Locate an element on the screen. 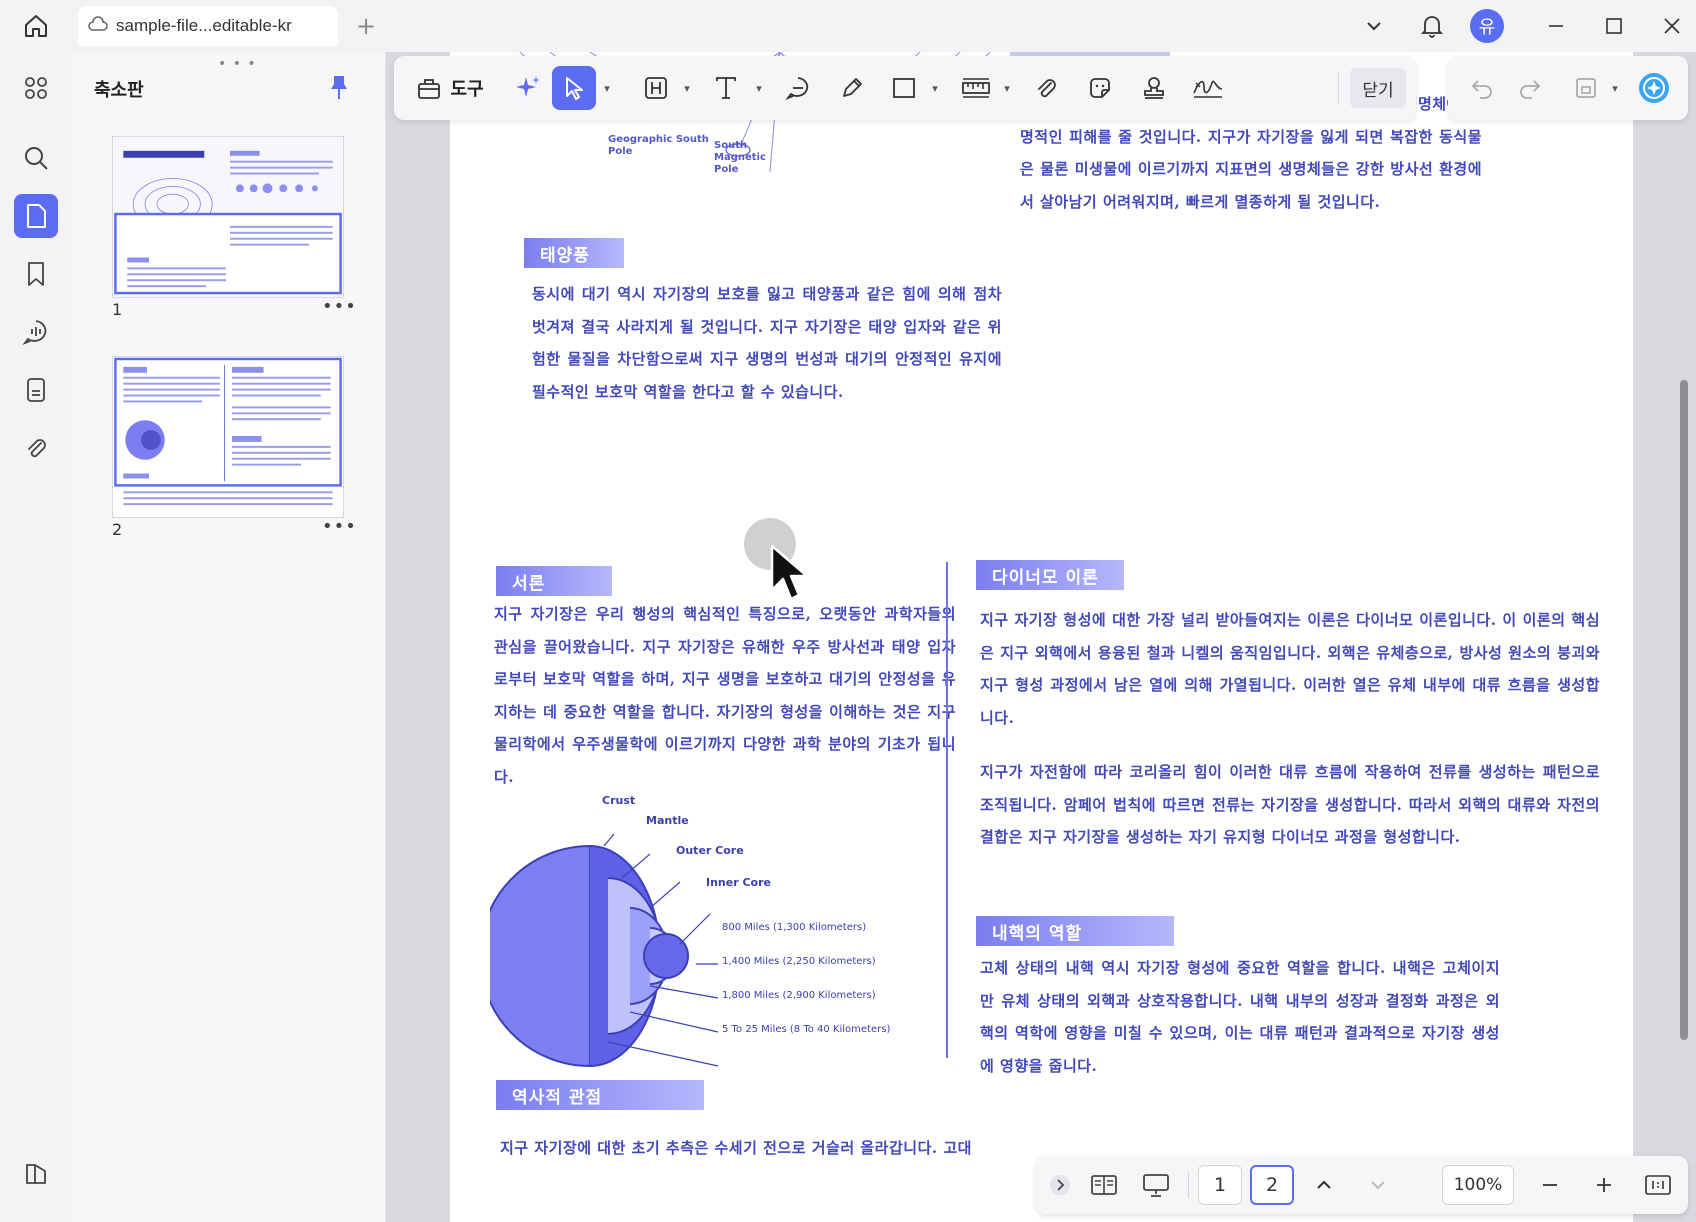 Image resolution: width=1696 pixels, height=1222 pixels. panel-title: 축소판 is located at coordinates (119, 90).